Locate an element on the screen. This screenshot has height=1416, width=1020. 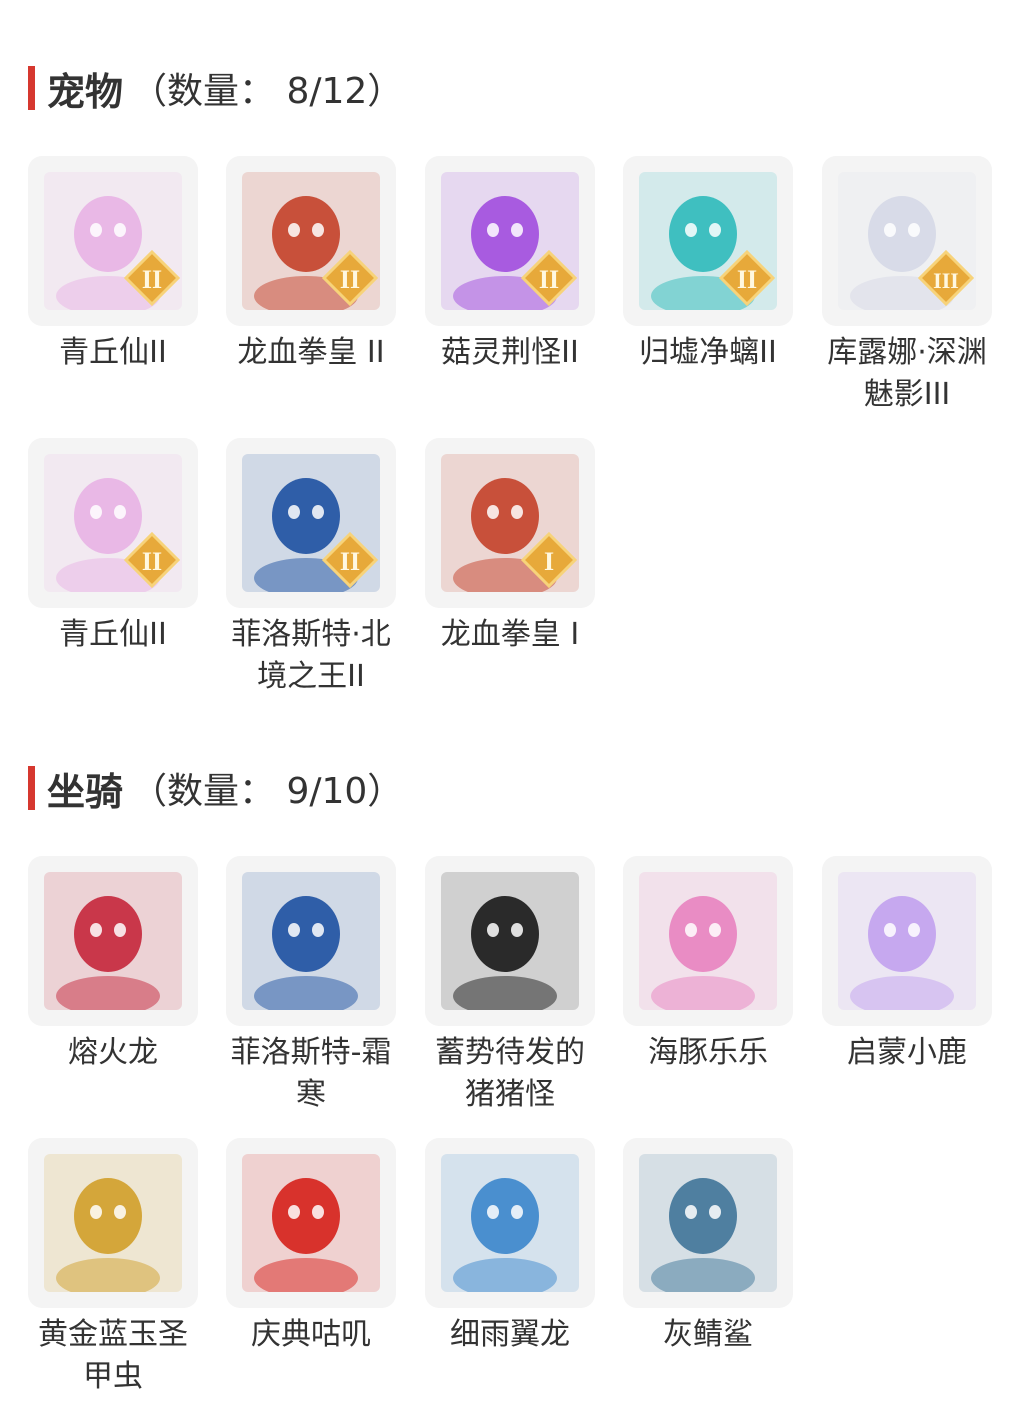
item-name: 菲洛斯特-霜寒 is located at coordinates (311, 1073).